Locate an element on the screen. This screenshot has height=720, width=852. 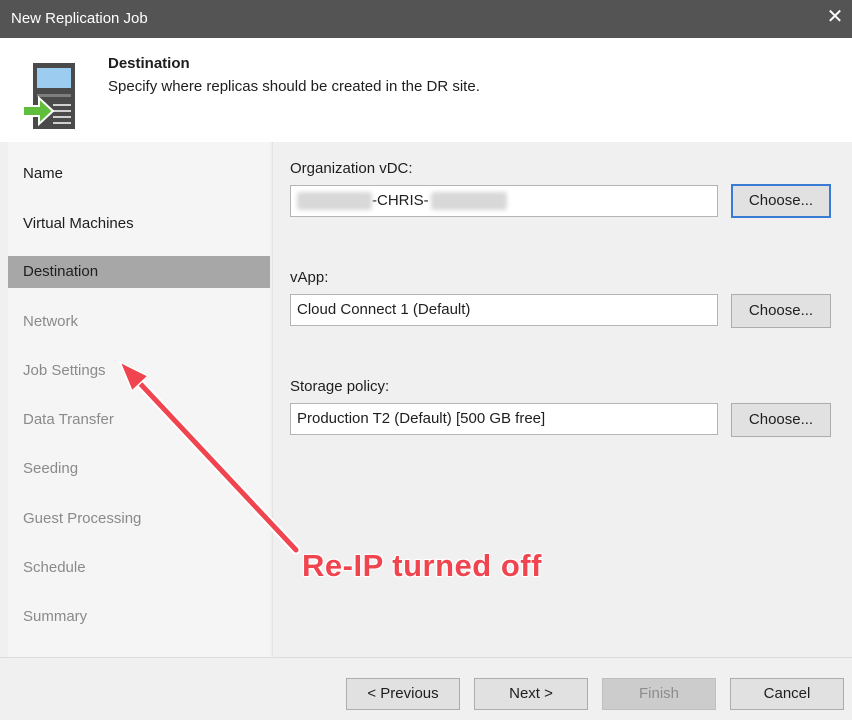
title-bar: New Replication Job ✕ is located at coordinates (426, 19).